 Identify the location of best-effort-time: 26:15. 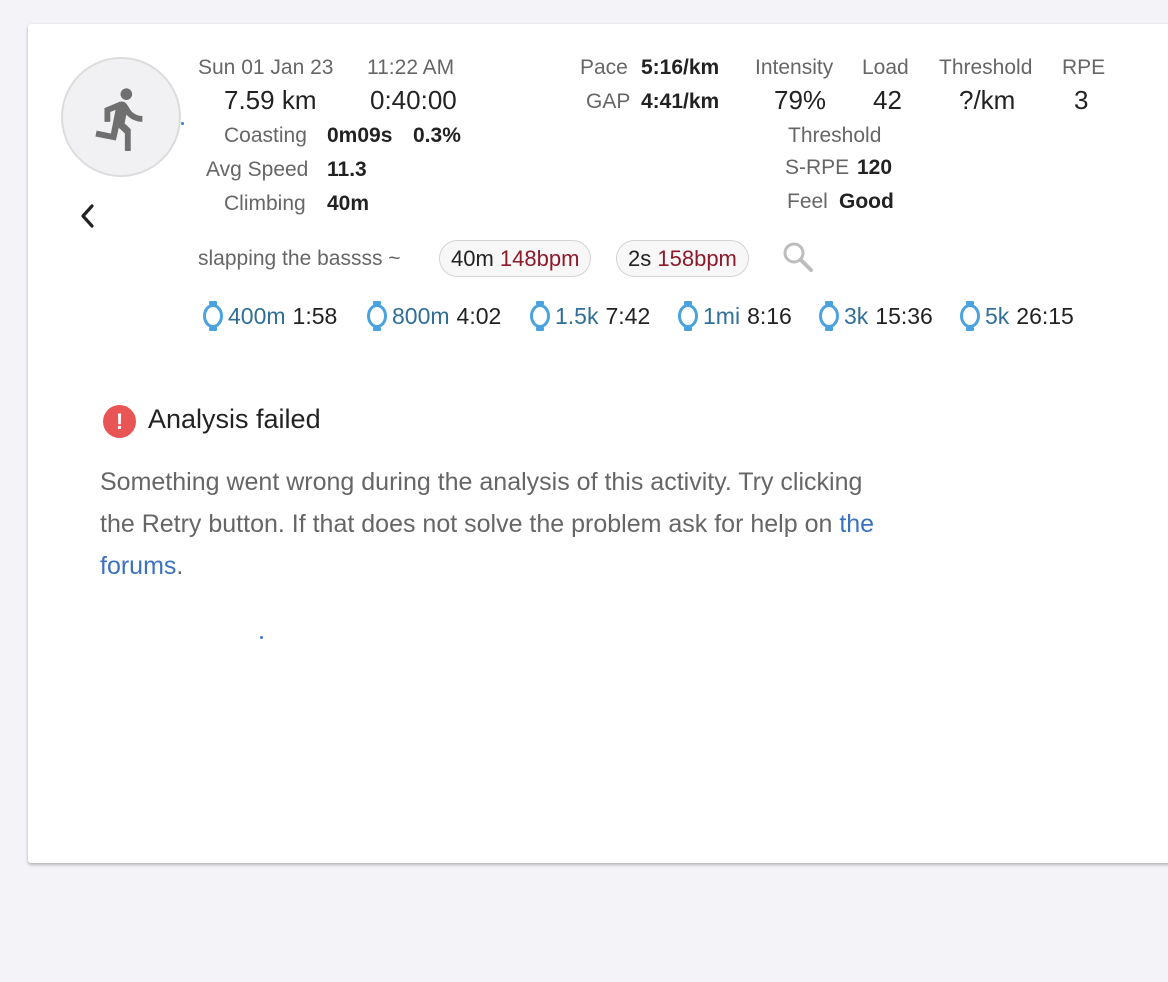
(1045, 315).